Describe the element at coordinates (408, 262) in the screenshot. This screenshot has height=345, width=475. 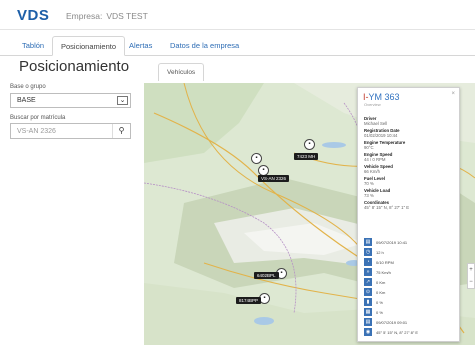
I see `status-line: ◔ 0/10 RPM` at that location.